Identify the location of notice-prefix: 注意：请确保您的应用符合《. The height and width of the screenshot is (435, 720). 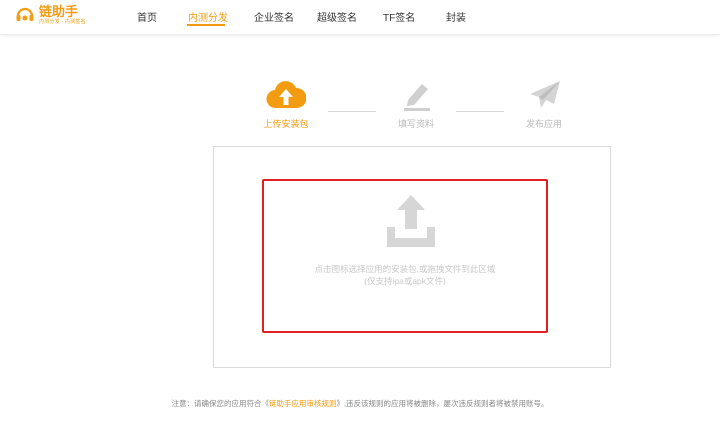
(220, 403).